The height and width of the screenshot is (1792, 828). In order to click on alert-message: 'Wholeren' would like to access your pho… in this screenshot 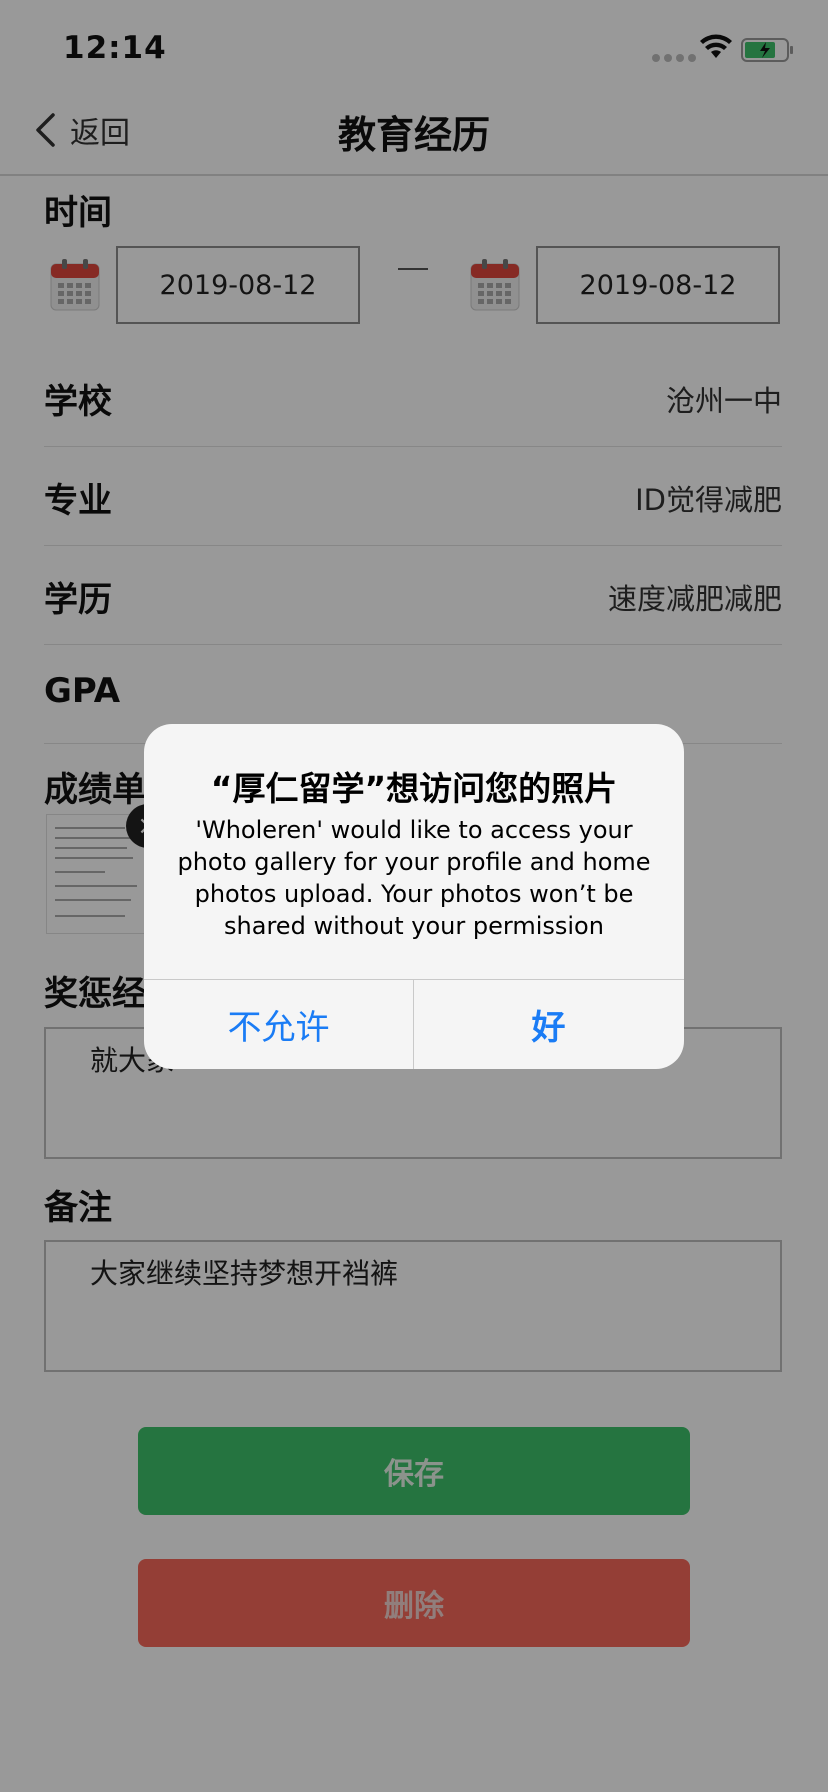, I will do `click(414, 878)`.